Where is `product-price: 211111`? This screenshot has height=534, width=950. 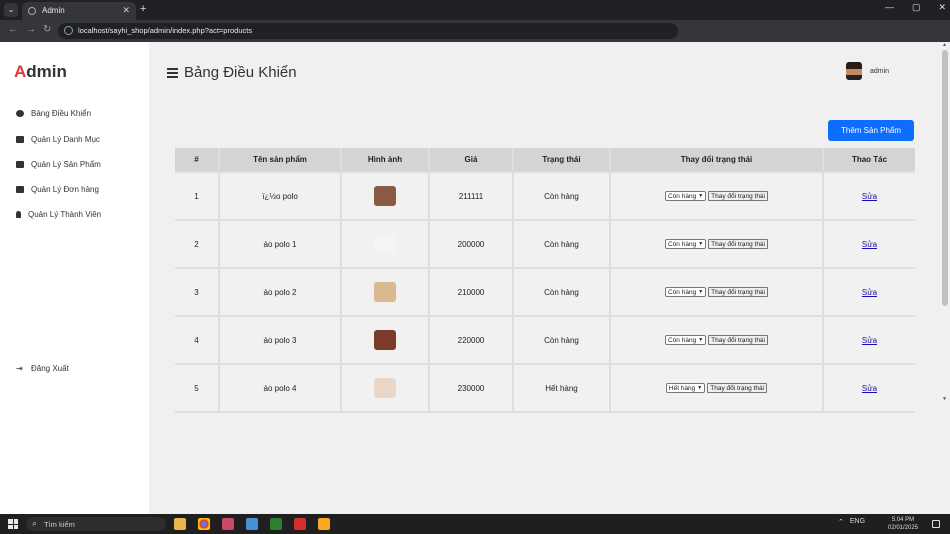 product-price: 211111 is located at coordinates (472, 196).